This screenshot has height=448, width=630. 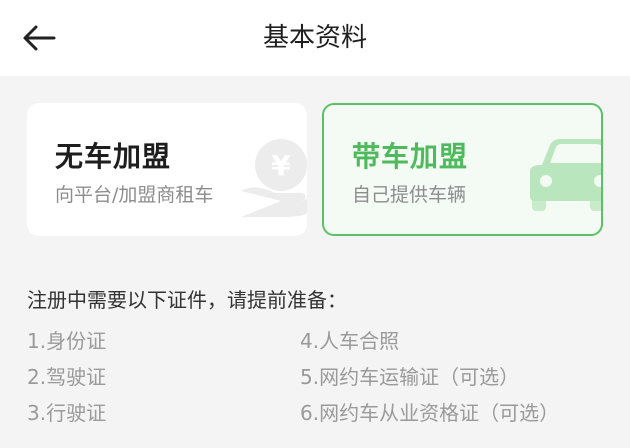 I want to click on card-subtitle: 自己提供车辆, so click(x=409, y=195).